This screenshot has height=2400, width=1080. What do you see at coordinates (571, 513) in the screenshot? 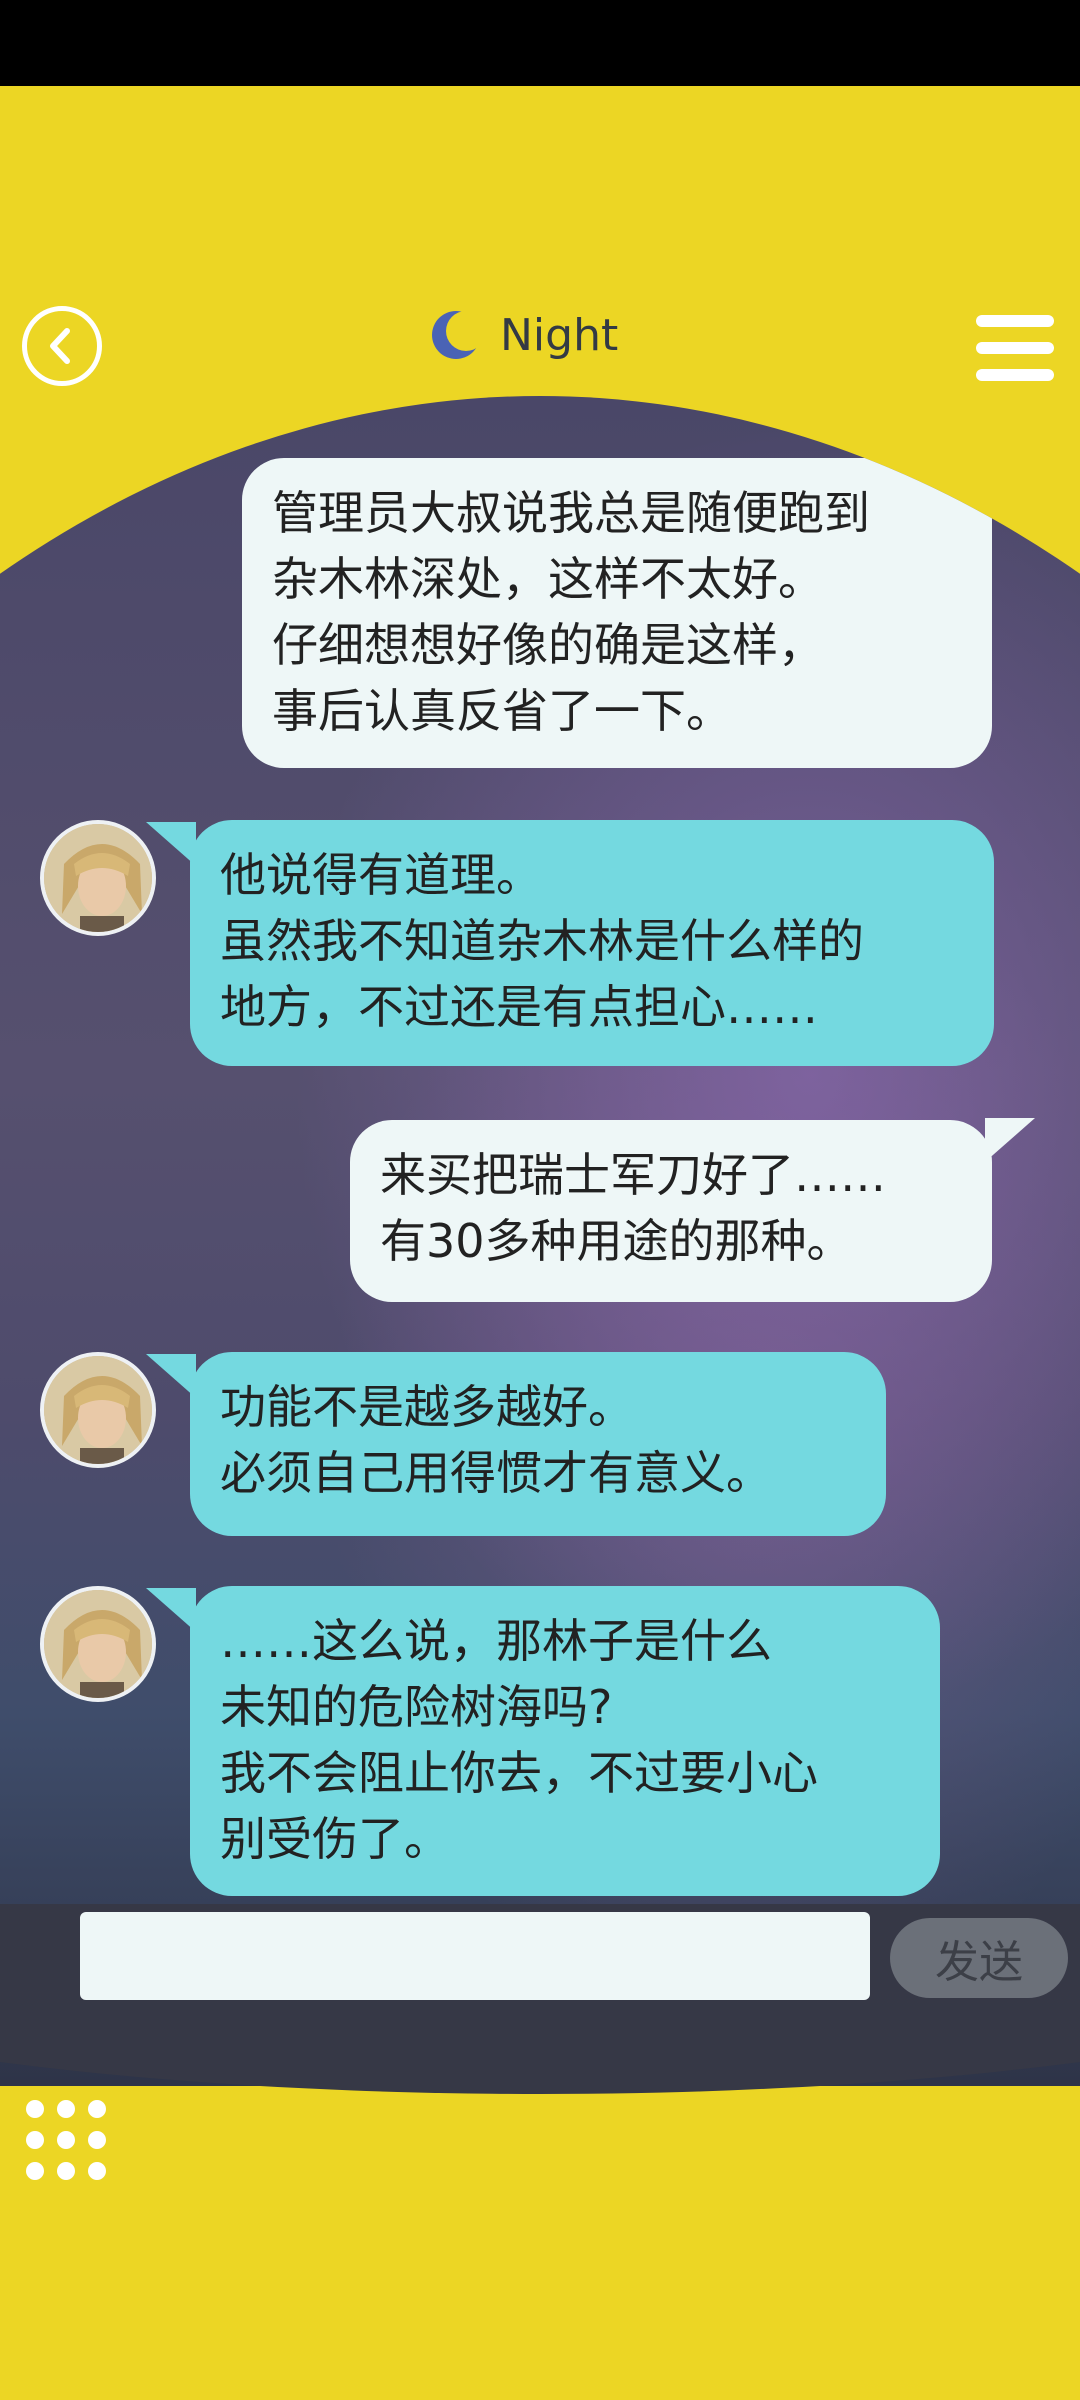
I see `message-line: 管理员大叔说我总是随便跑到` at bounding box center [571, 513].